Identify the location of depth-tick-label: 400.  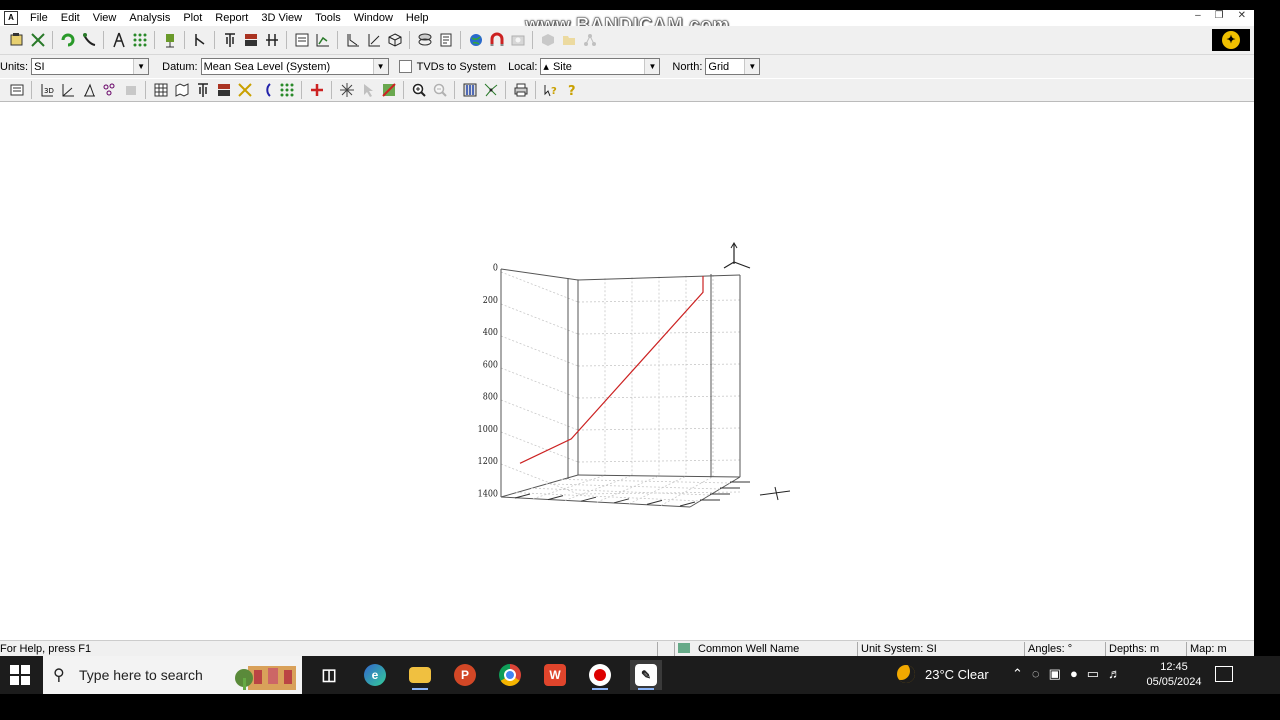
(490, 332).